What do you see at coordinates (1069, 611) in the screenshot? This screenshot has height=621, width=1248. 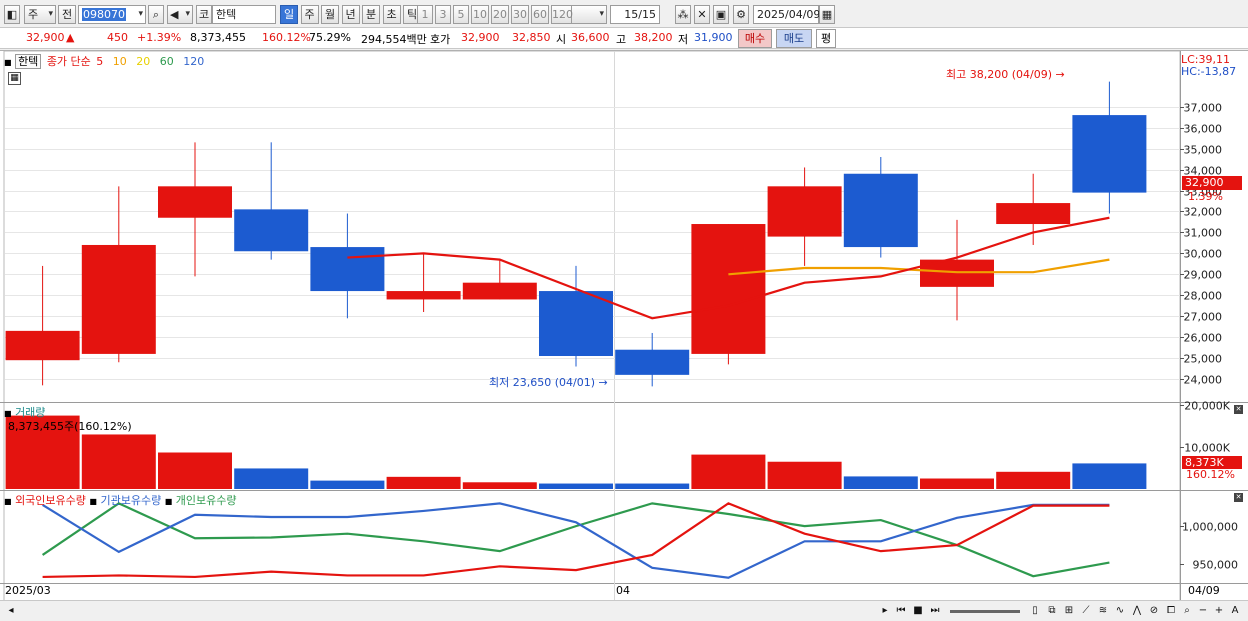 I see `split-tool-icon: ⊞` at bounding box center [1069, 611].